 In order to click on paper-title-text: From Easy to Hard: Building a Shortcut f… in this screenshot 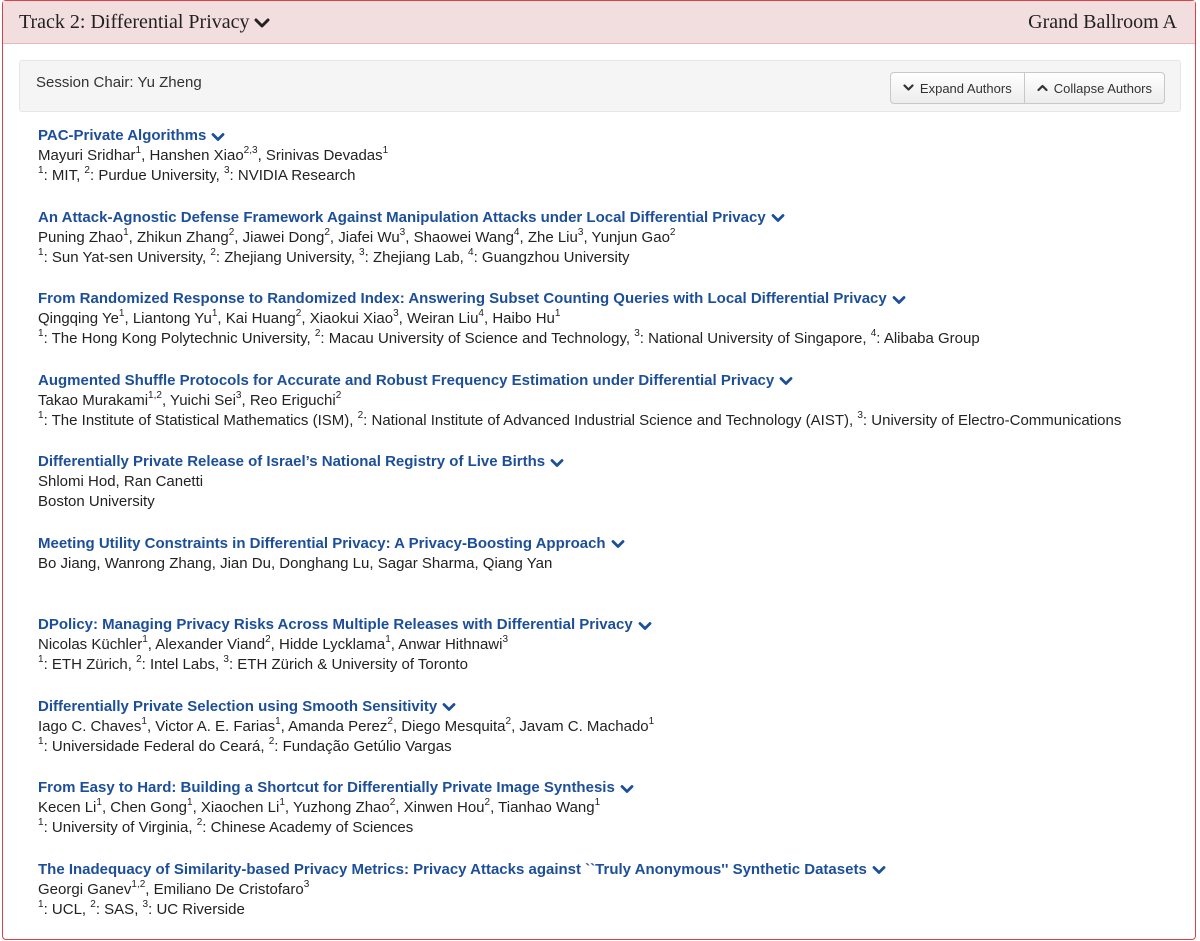, I will do `click(326, 788)`.